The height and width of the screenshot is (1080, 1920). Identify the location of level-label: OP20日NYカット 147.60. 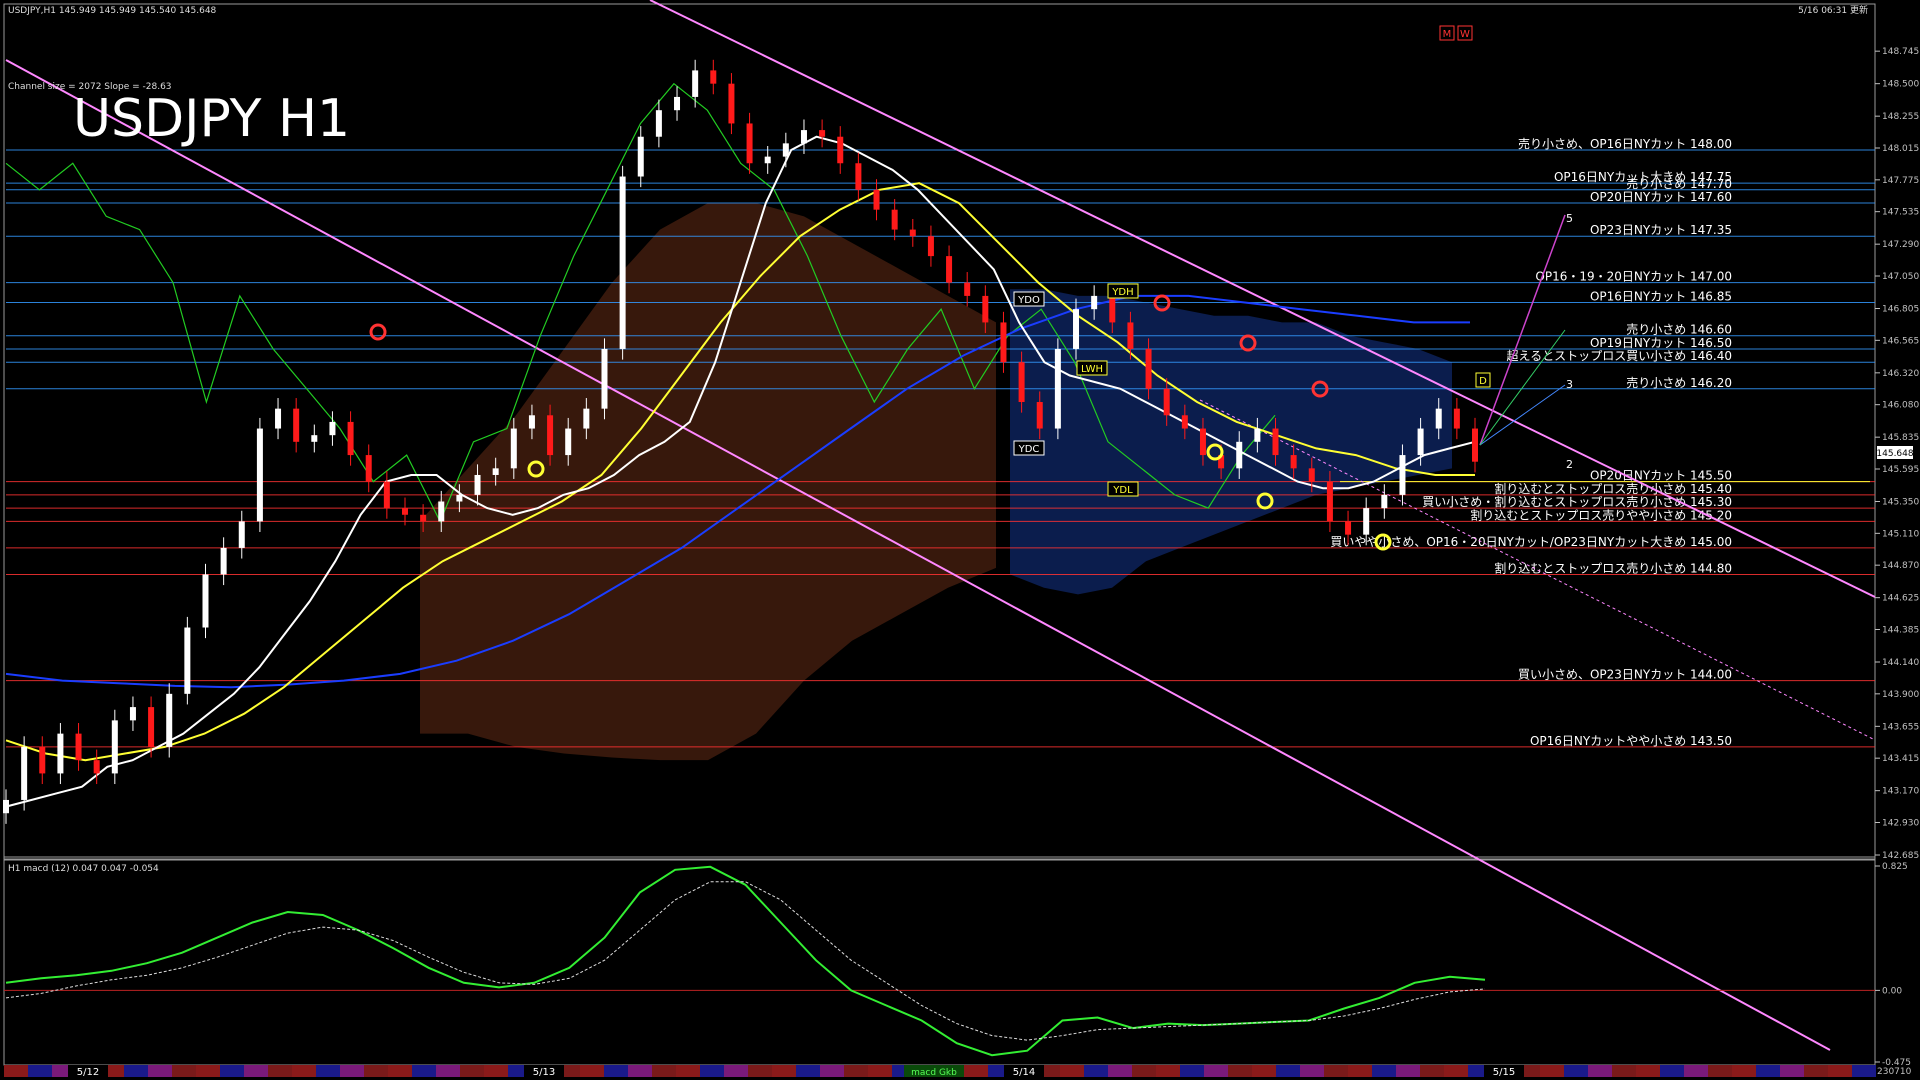
(1661, 197).